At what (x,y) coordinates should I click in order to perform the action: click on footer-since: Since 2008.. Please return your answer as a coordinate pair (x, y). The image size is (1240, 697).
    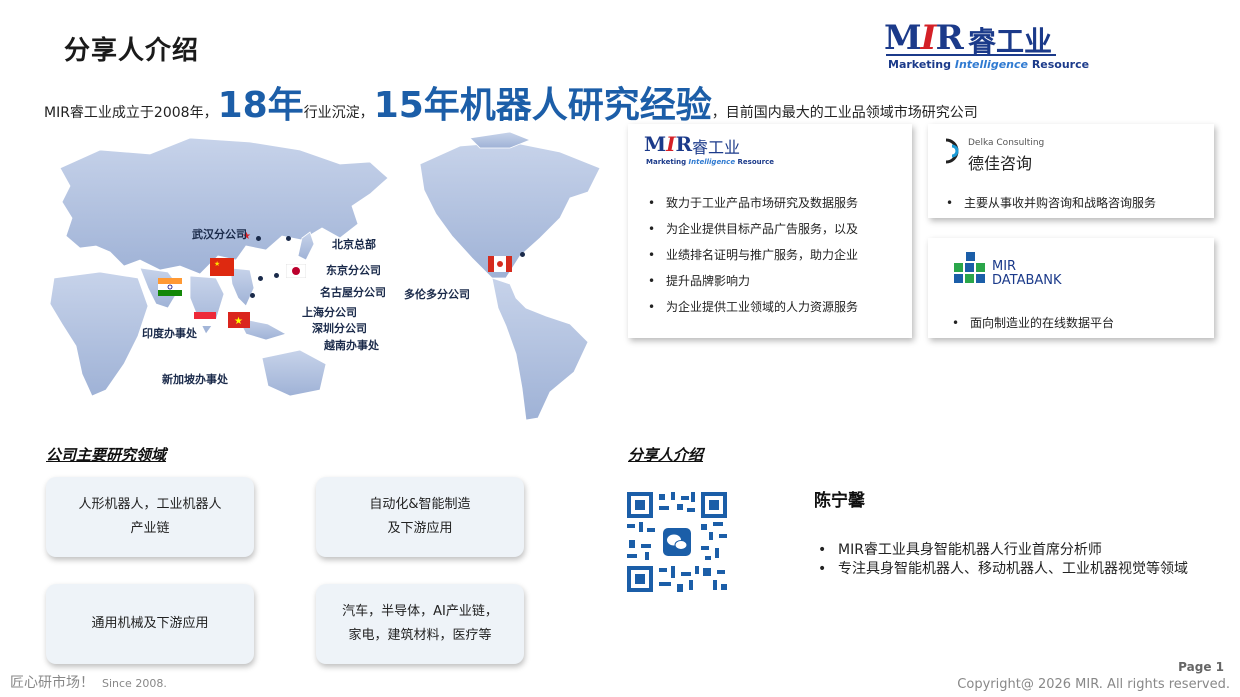
    Looking at the image, I should click on (134, 683).